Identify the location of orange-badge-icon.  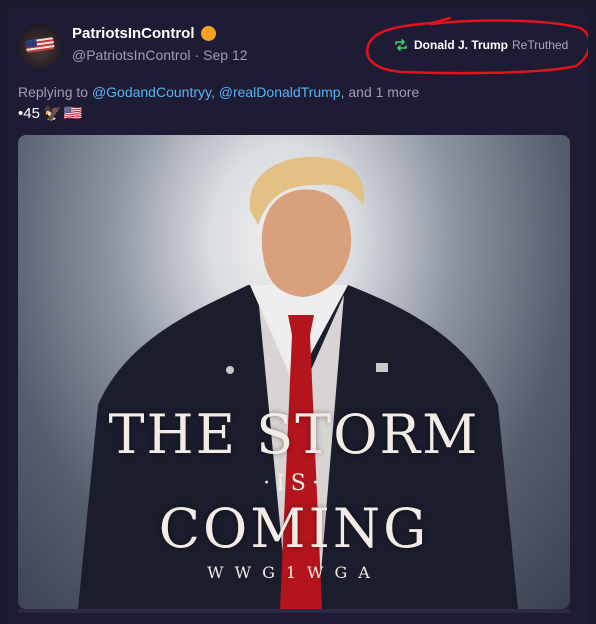
(208, 33).